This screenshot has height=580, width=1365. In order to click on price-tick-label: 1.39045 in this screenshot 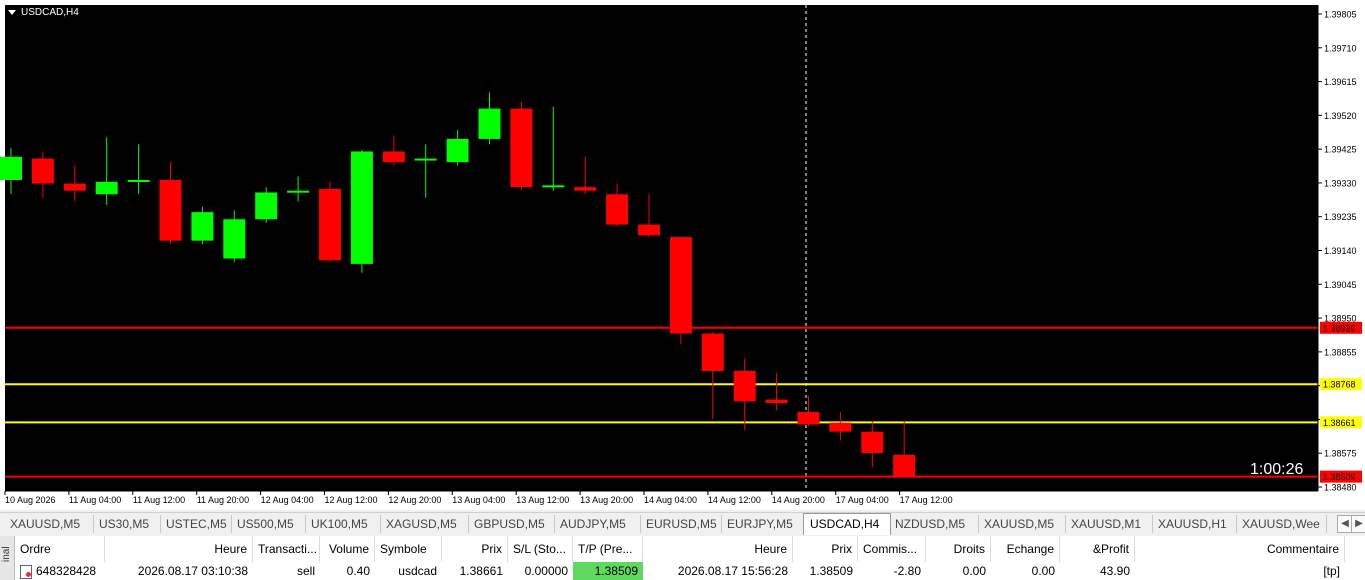, I will do `click(1340, 285)`.